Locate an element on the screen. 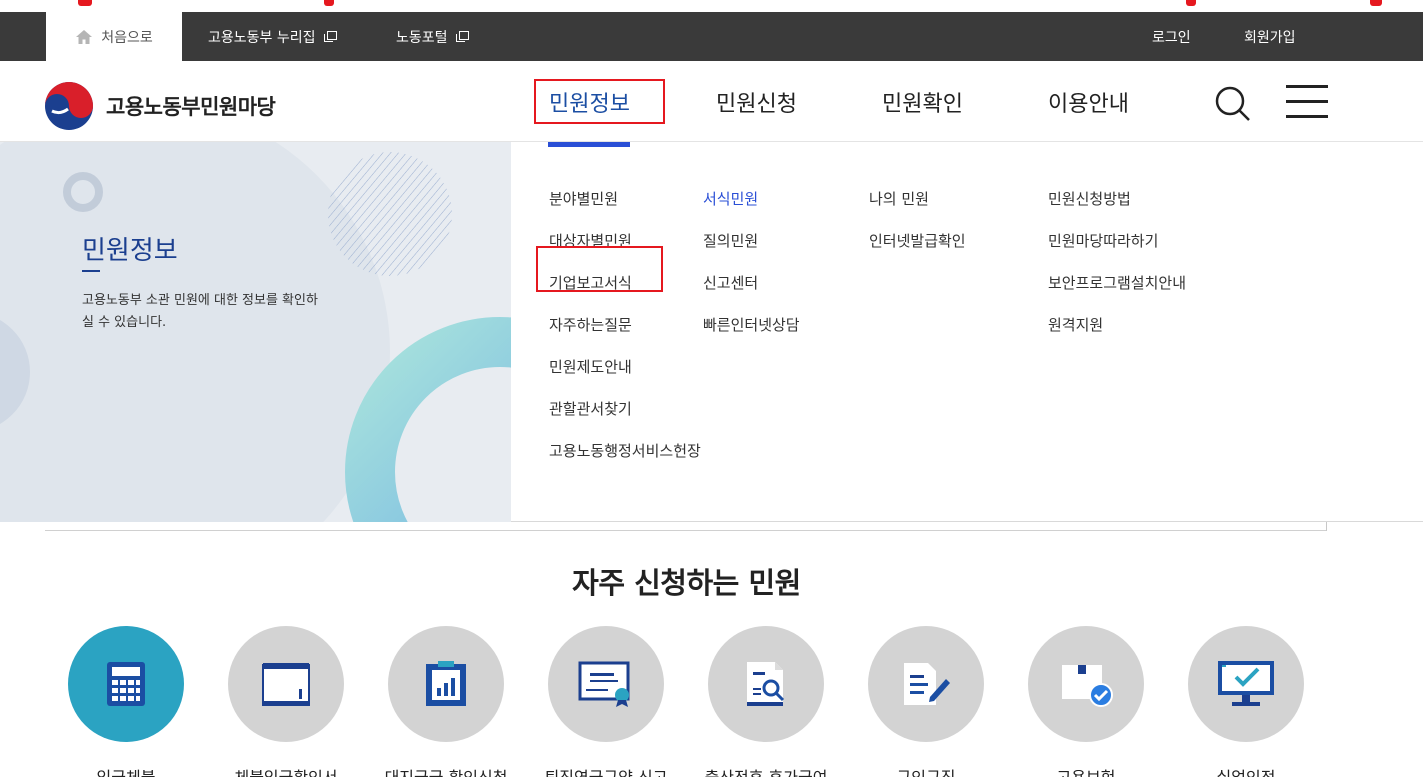 This screenshot has width=1423, height=777. nav-item-info: 민원정보 is located at coordinates (589, 101).